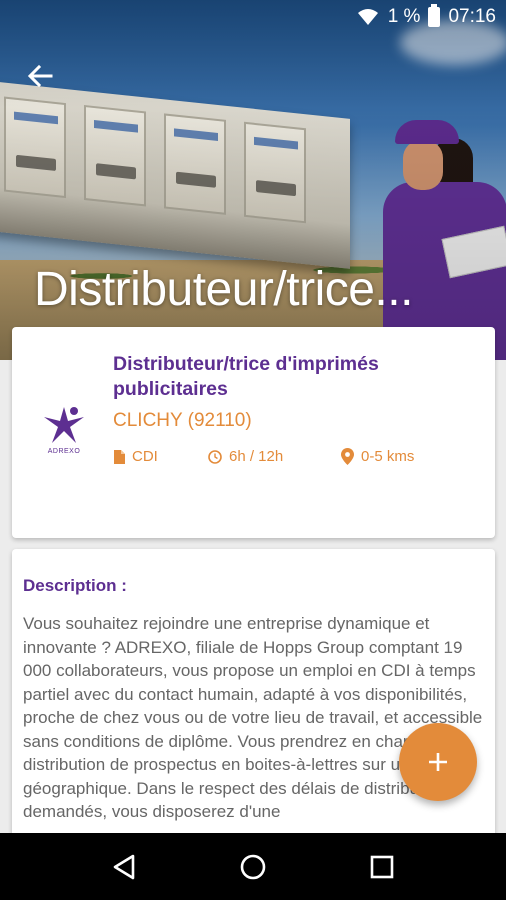  What do you see at coordinates (182, 420) in the screenshot?
I see `job-location: CLICHY (92110)` at bounding box center [182, 420].